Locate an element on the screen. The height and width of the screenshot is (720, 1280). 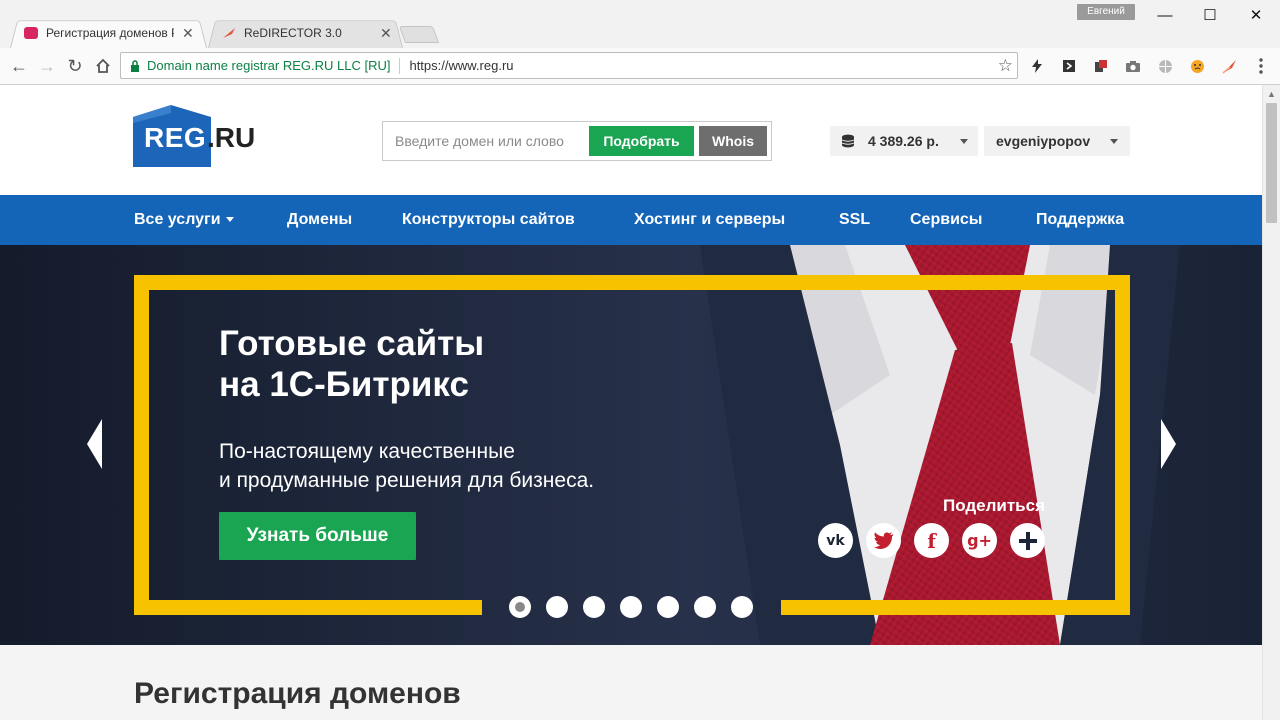
plus-icon is located at coordinates (1027, 540).